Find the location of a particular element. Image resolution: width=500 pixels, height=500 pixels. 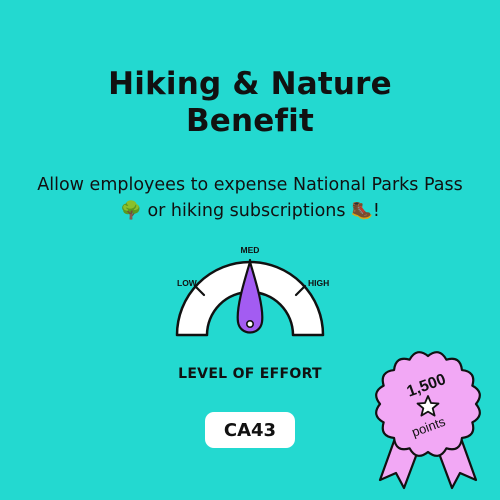

gauge-label-med: MED is located at coordinates (250, 250).